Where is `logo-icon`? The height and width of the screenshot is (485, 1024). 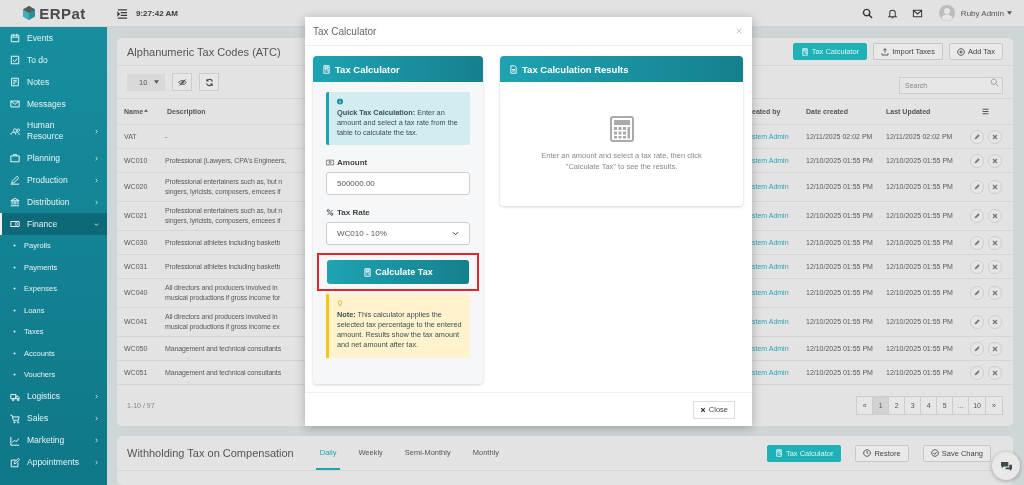
logo-icon is located at coordinates (29, 13).